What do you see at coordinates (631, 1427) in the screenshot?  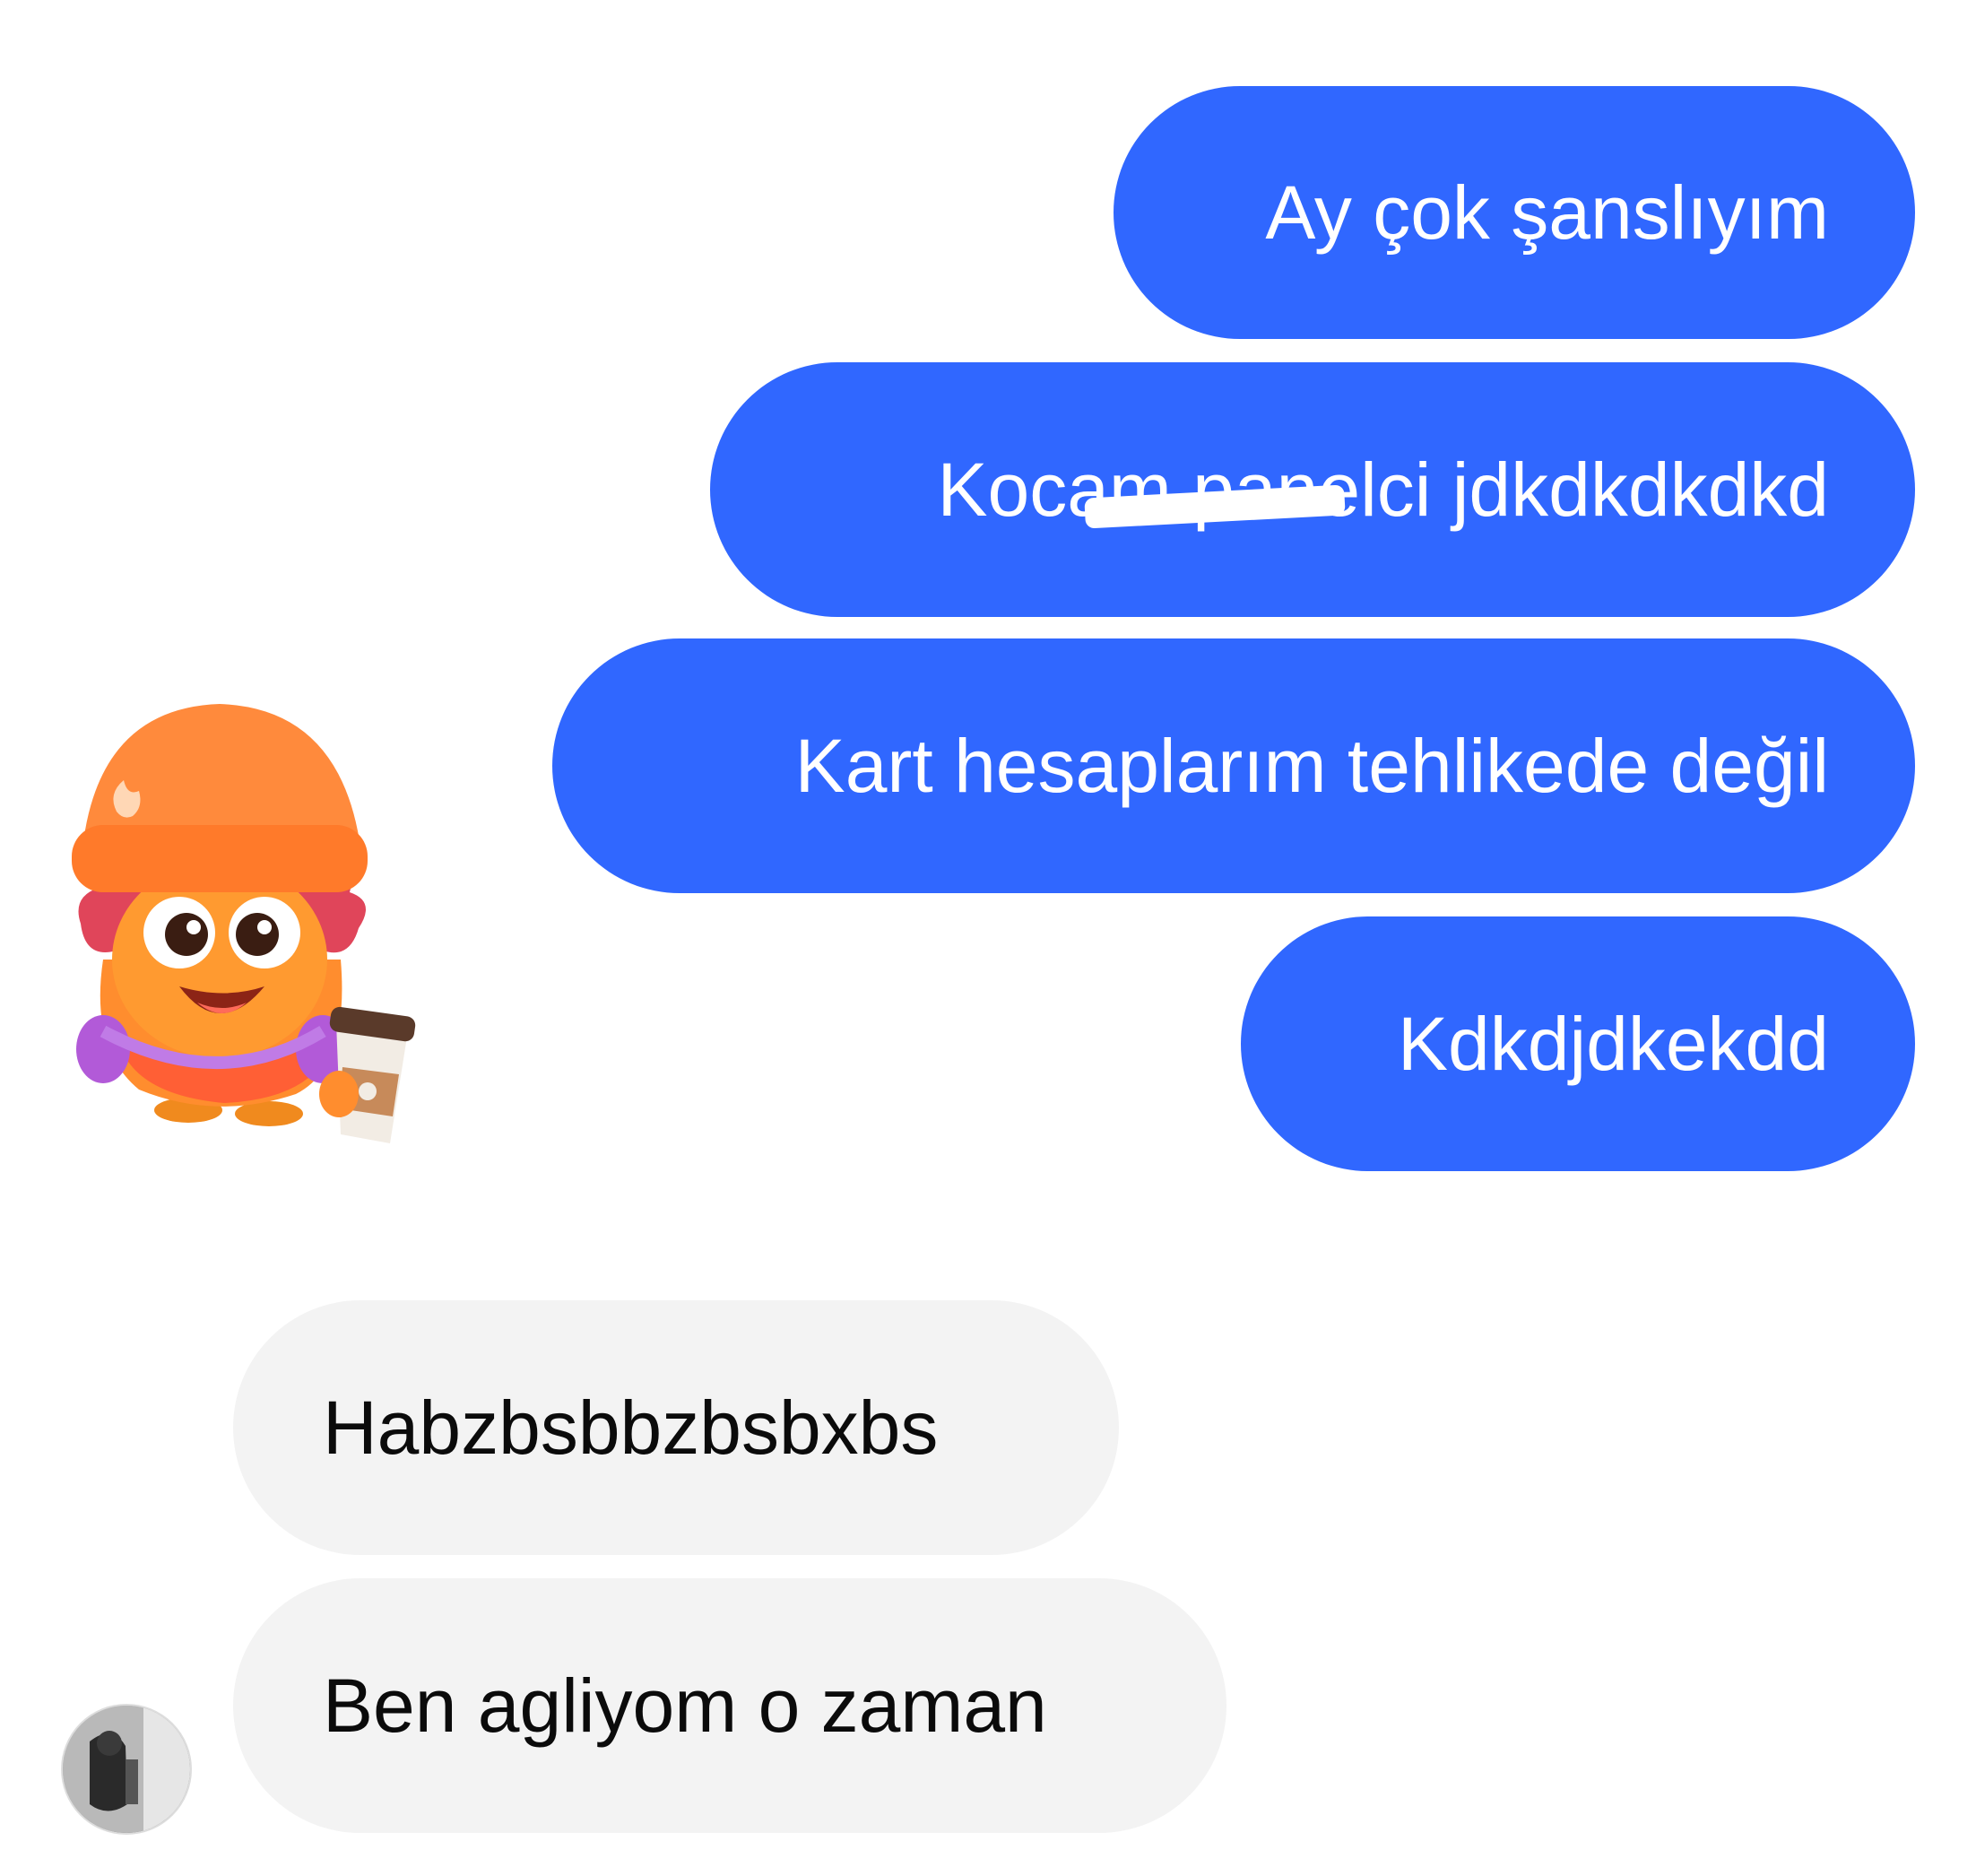 I see `message-text: Habzbsbbzbsbxbs` at bounding box center [631, 1427].